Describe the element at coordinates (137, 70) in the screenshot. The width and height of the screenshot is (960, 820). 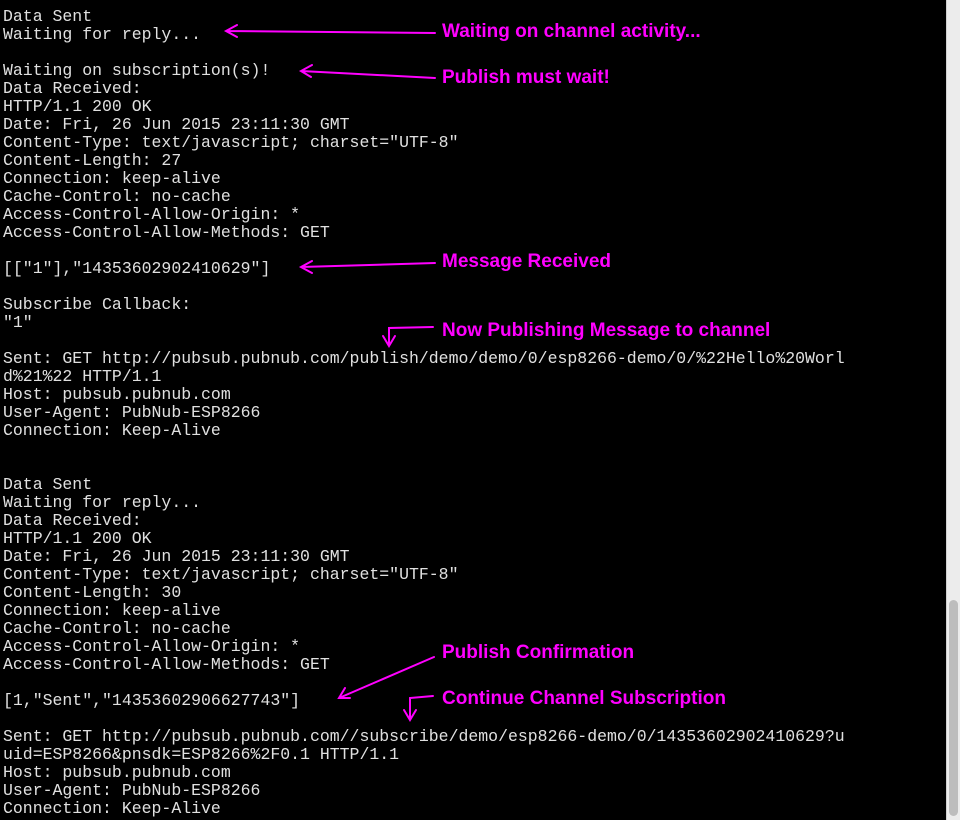
I see `terminal-line: Waiting on subscription(s)!` at that location.